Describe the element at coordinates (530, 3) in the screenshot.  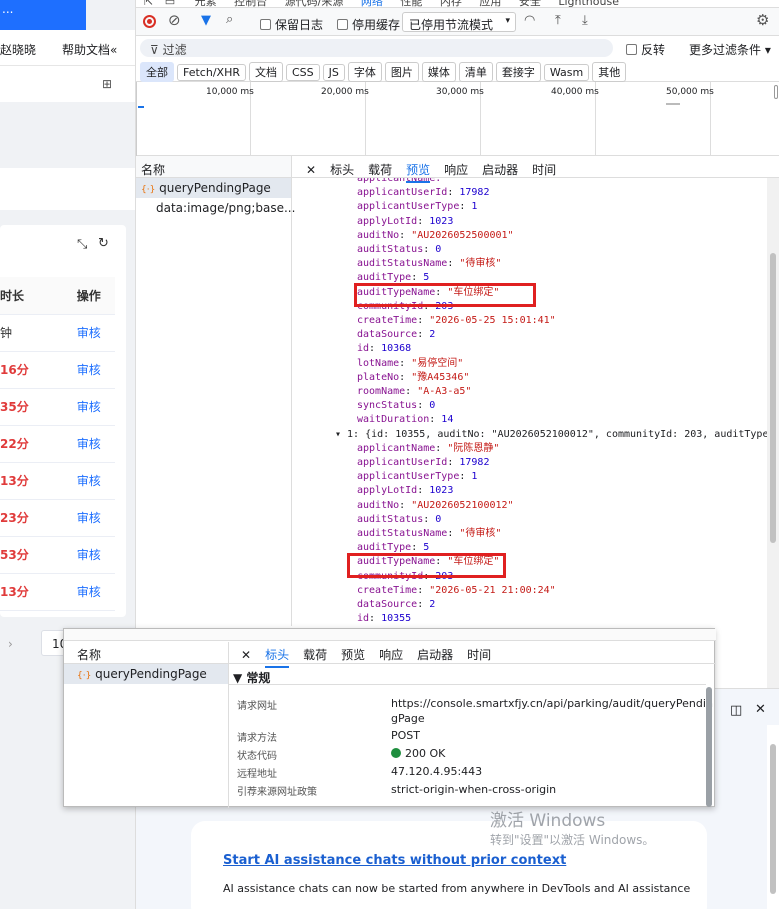
I see `tab-security: 安全` at that location.